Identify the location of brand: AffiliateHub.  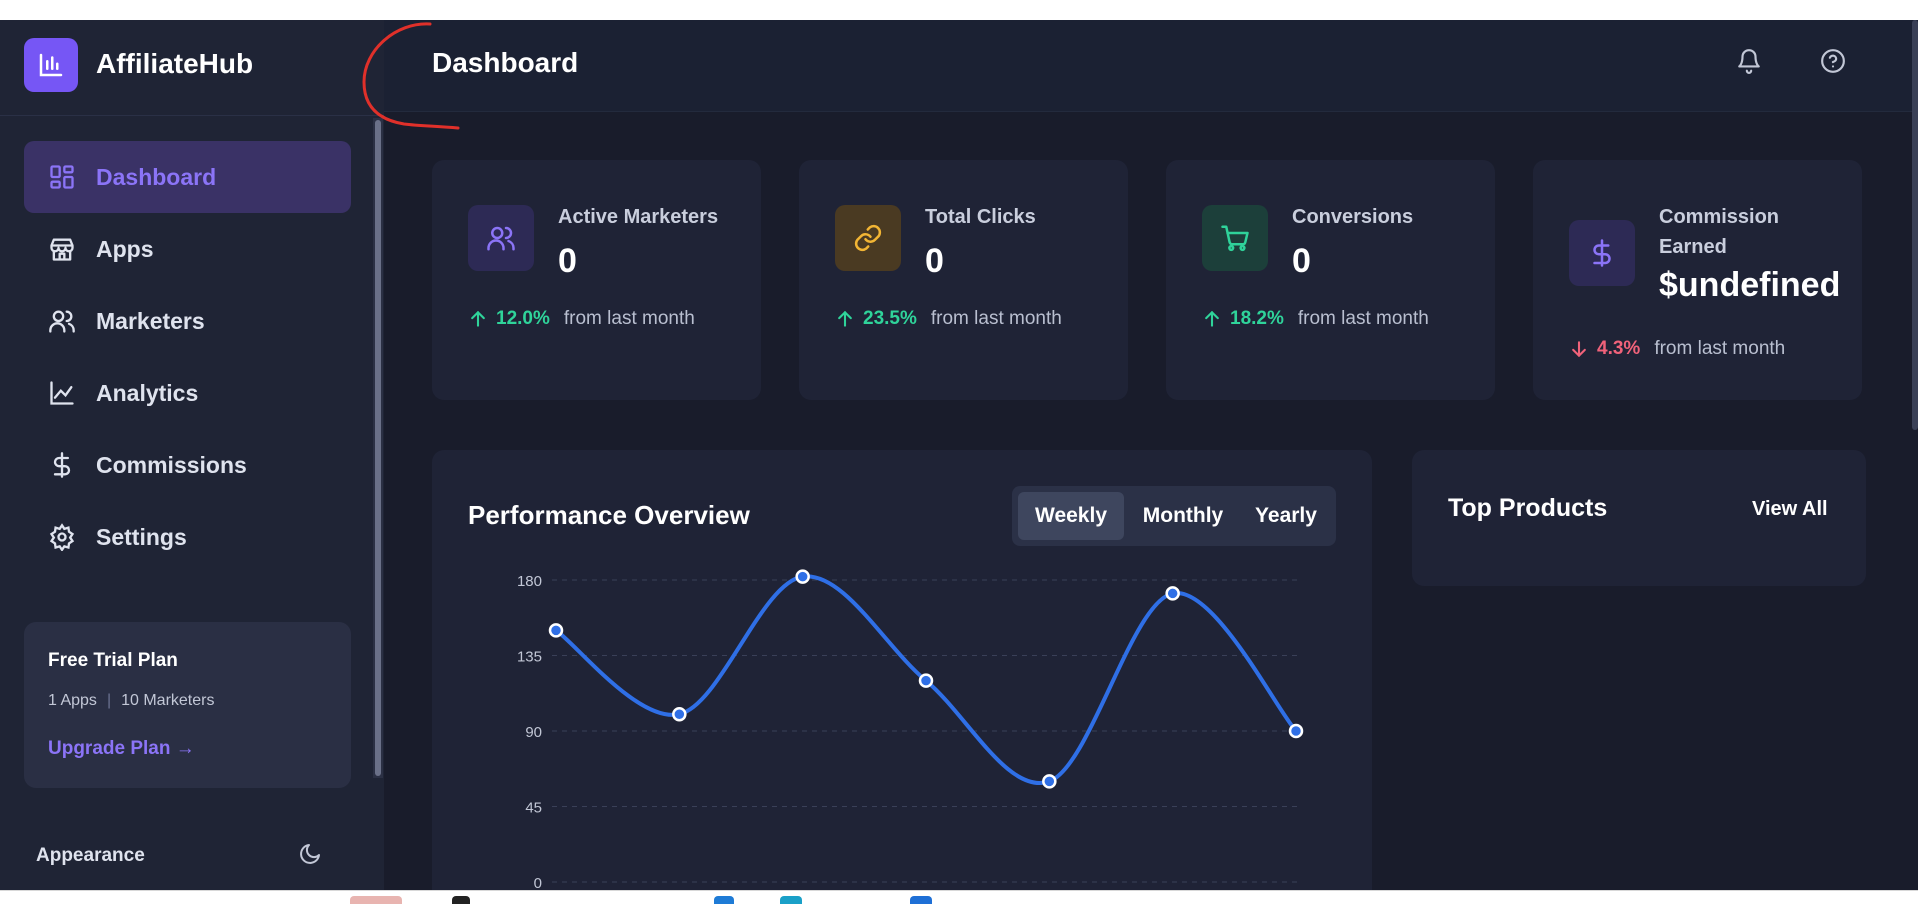
(192, 68).